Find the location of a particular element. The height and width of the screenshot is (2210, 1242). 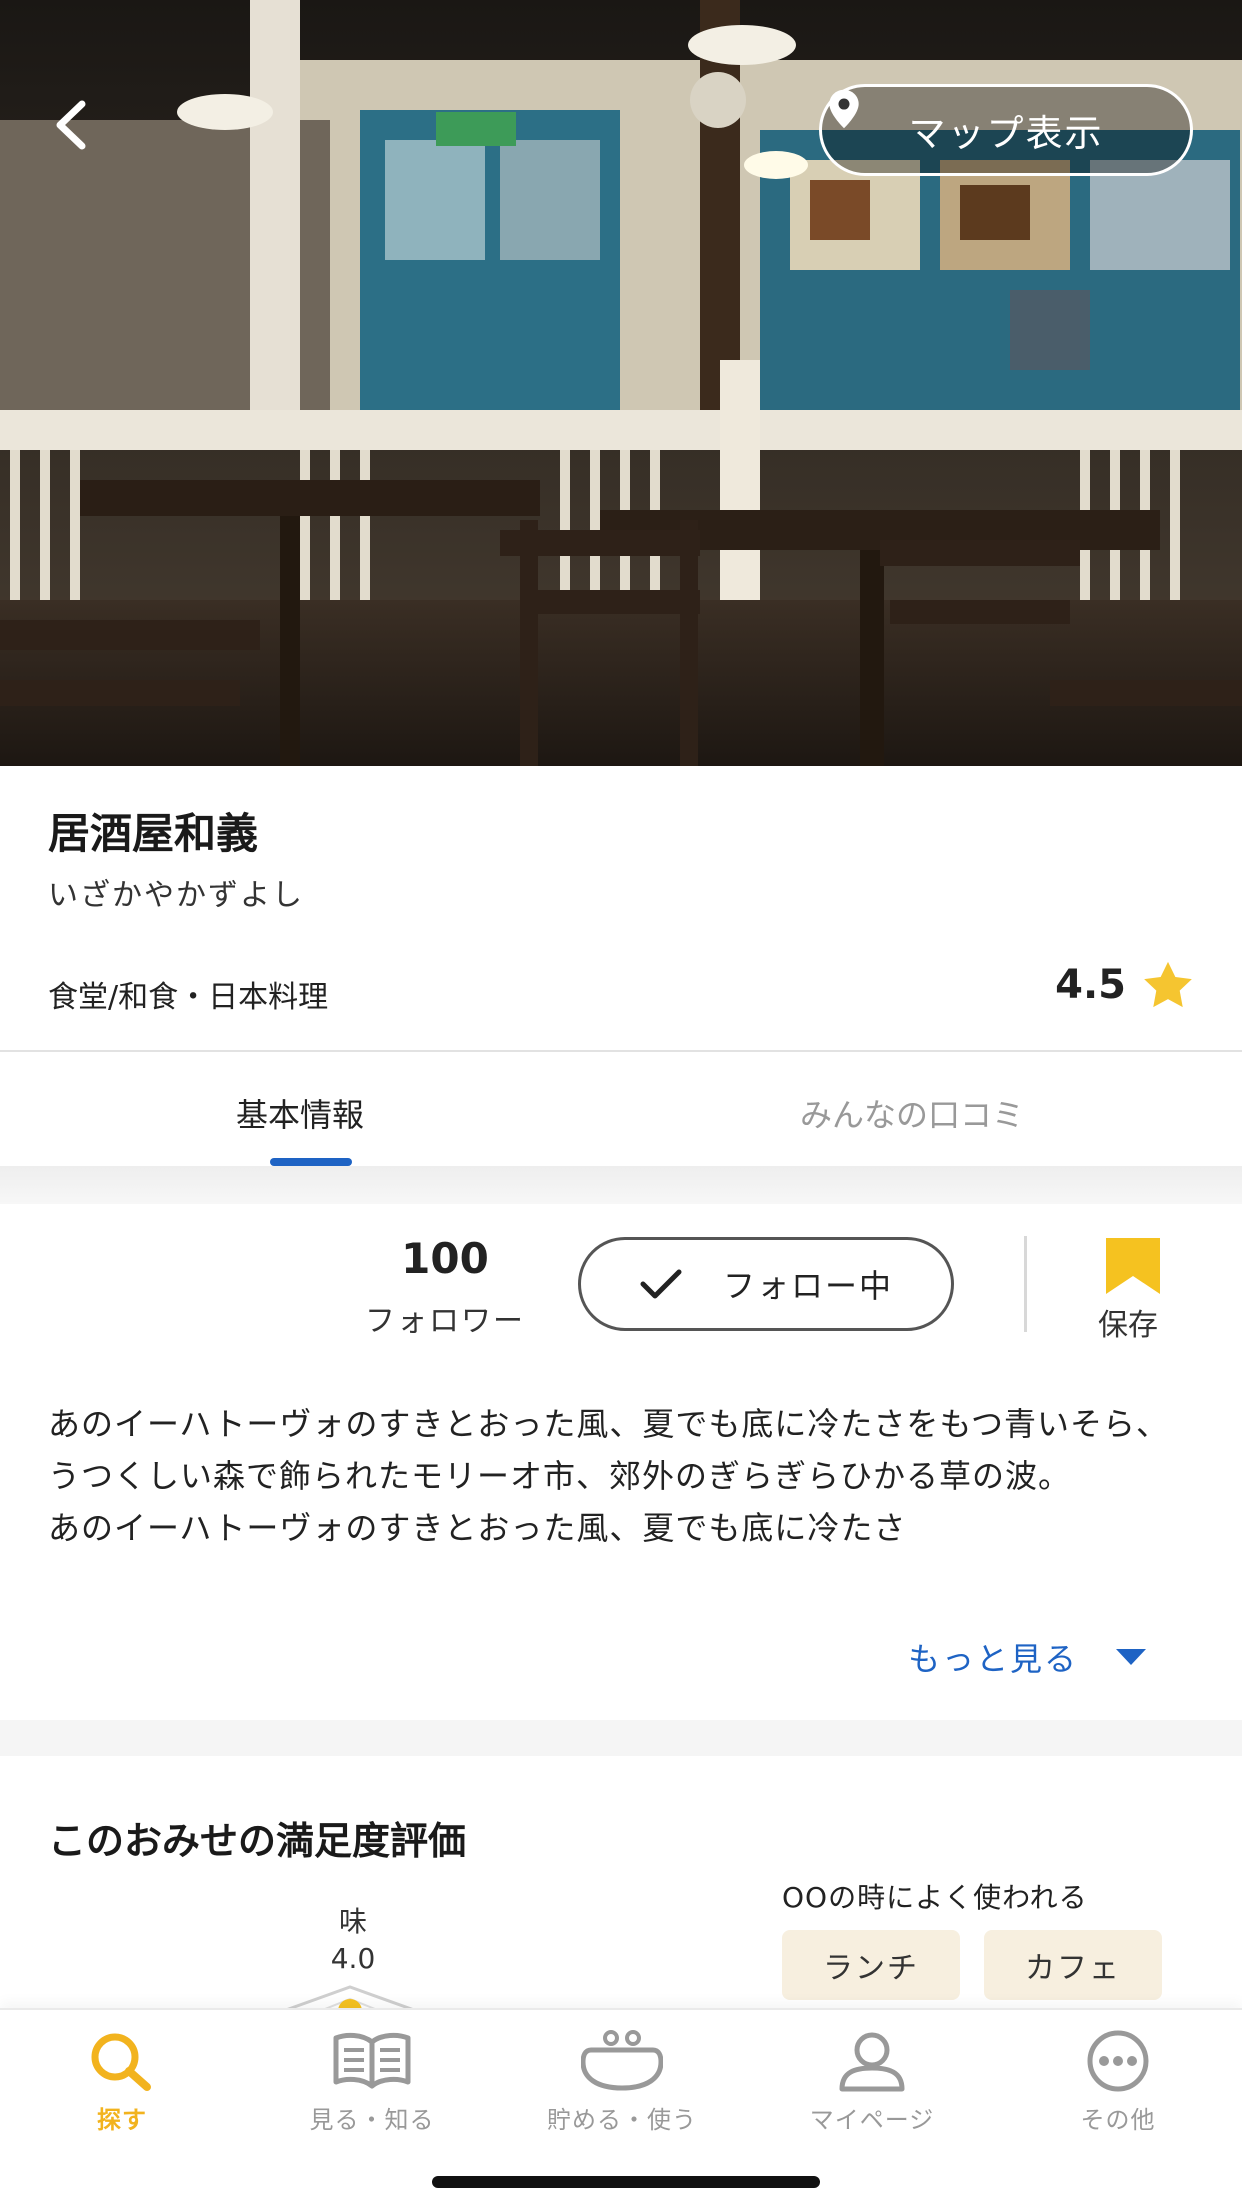

usage-title: OOの時によく使われる is located at coordinates (935, 1897).